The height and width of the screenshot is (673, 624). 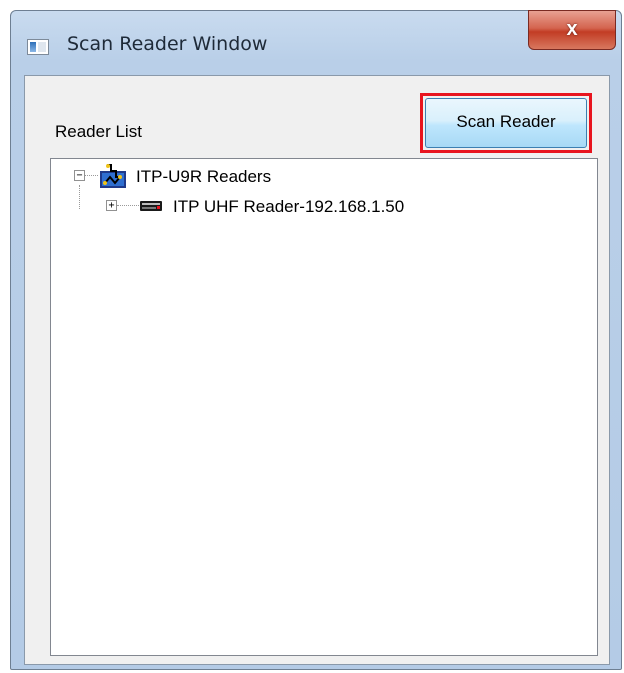 I want to click on tree-reader-label: ITP UHF Reader-192.168.1.50, so click(x=288, y=207).